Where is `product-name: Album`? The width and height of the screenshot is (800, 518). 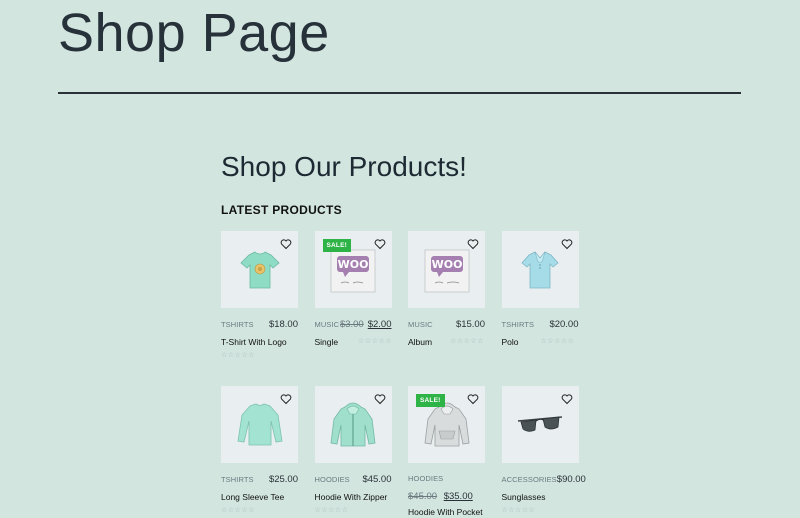 product-name: Album is located at coordinates (420, 342).